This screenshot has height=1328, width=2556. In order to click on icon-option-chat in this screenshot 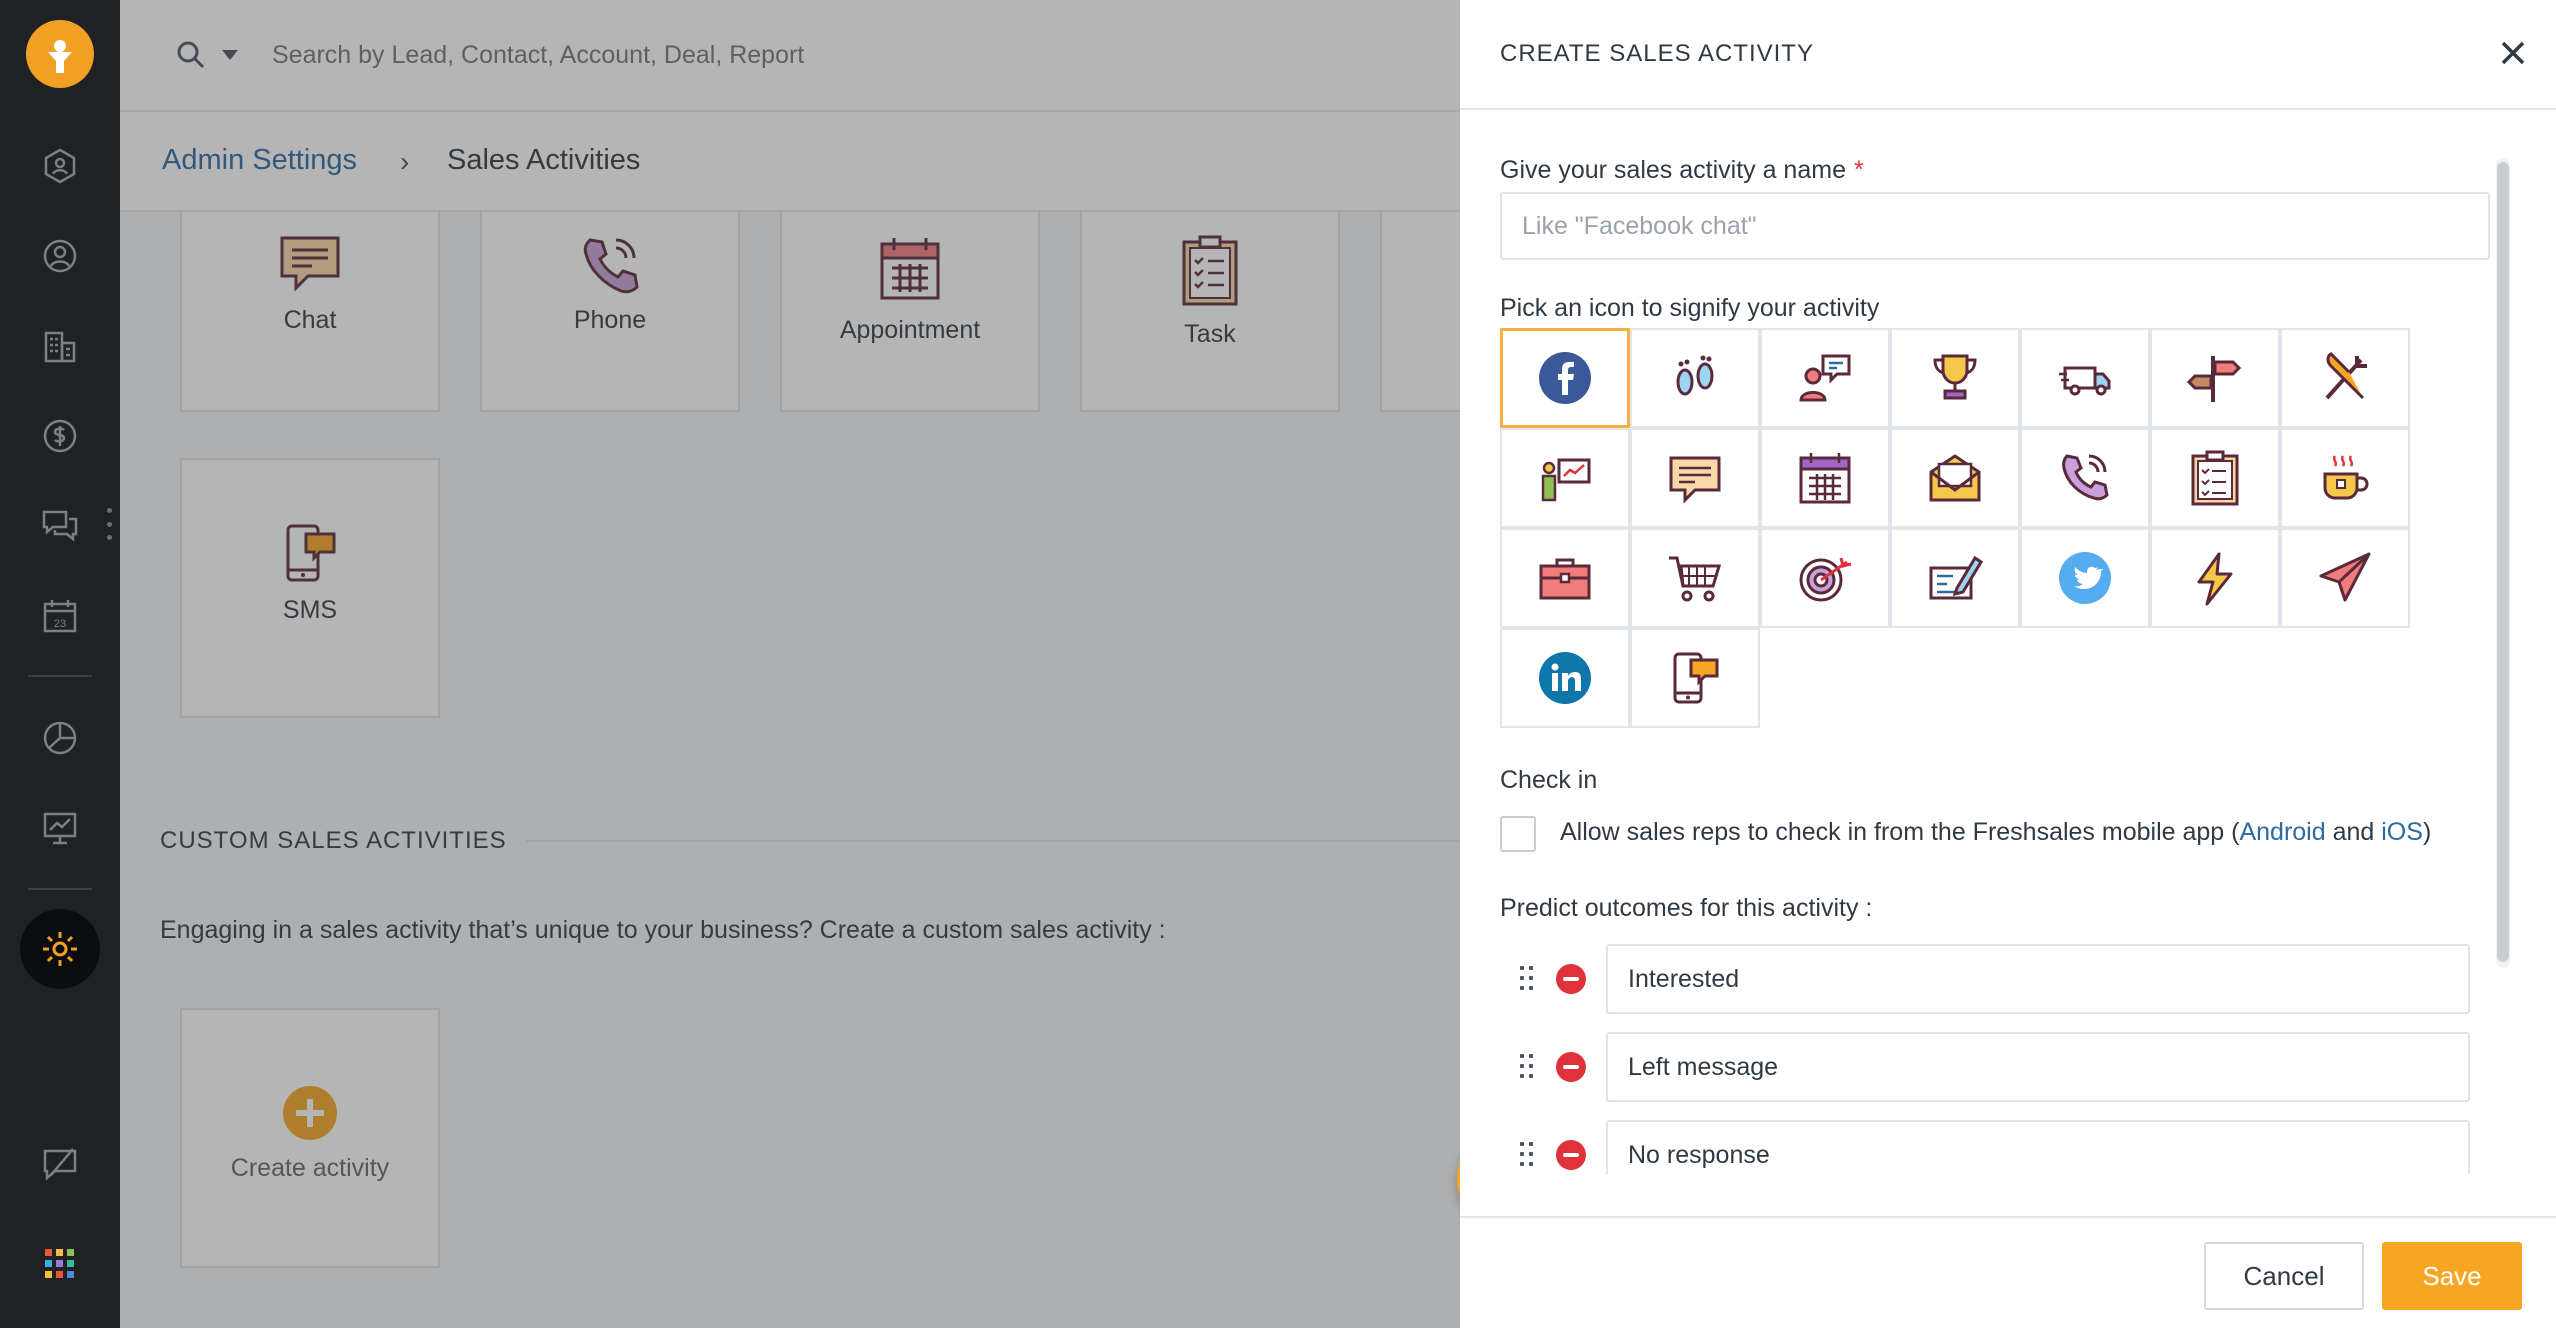, I will do `click(1695, 478)`.